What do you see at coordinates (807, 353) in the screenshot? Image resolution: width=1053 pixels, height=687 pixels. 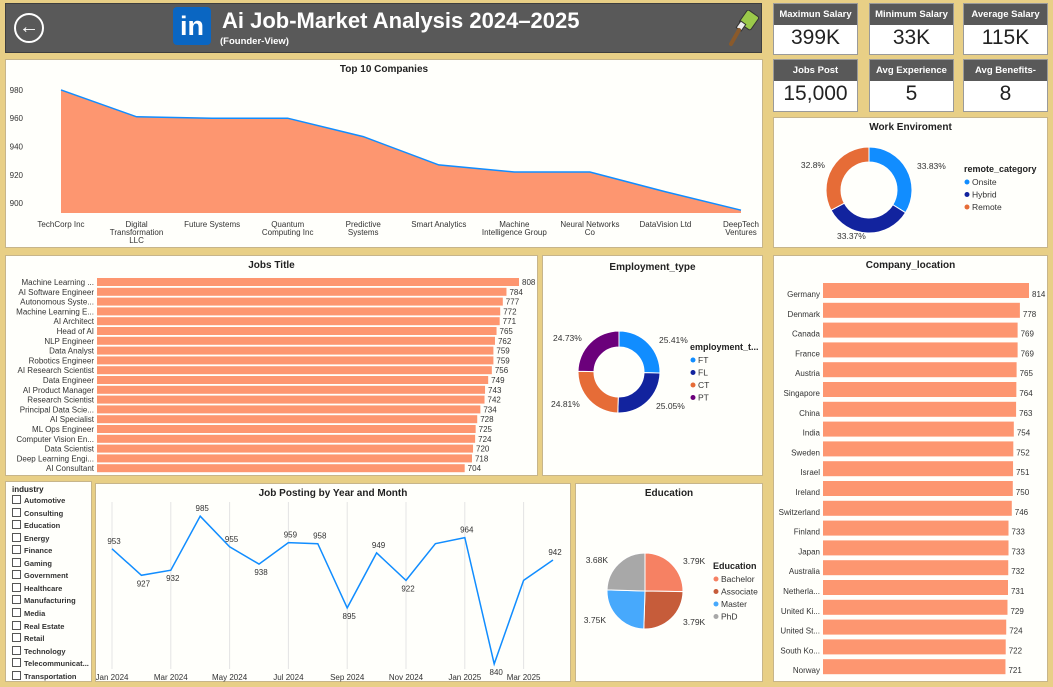 I see `category-label: France` at bounding box center [807, 353].